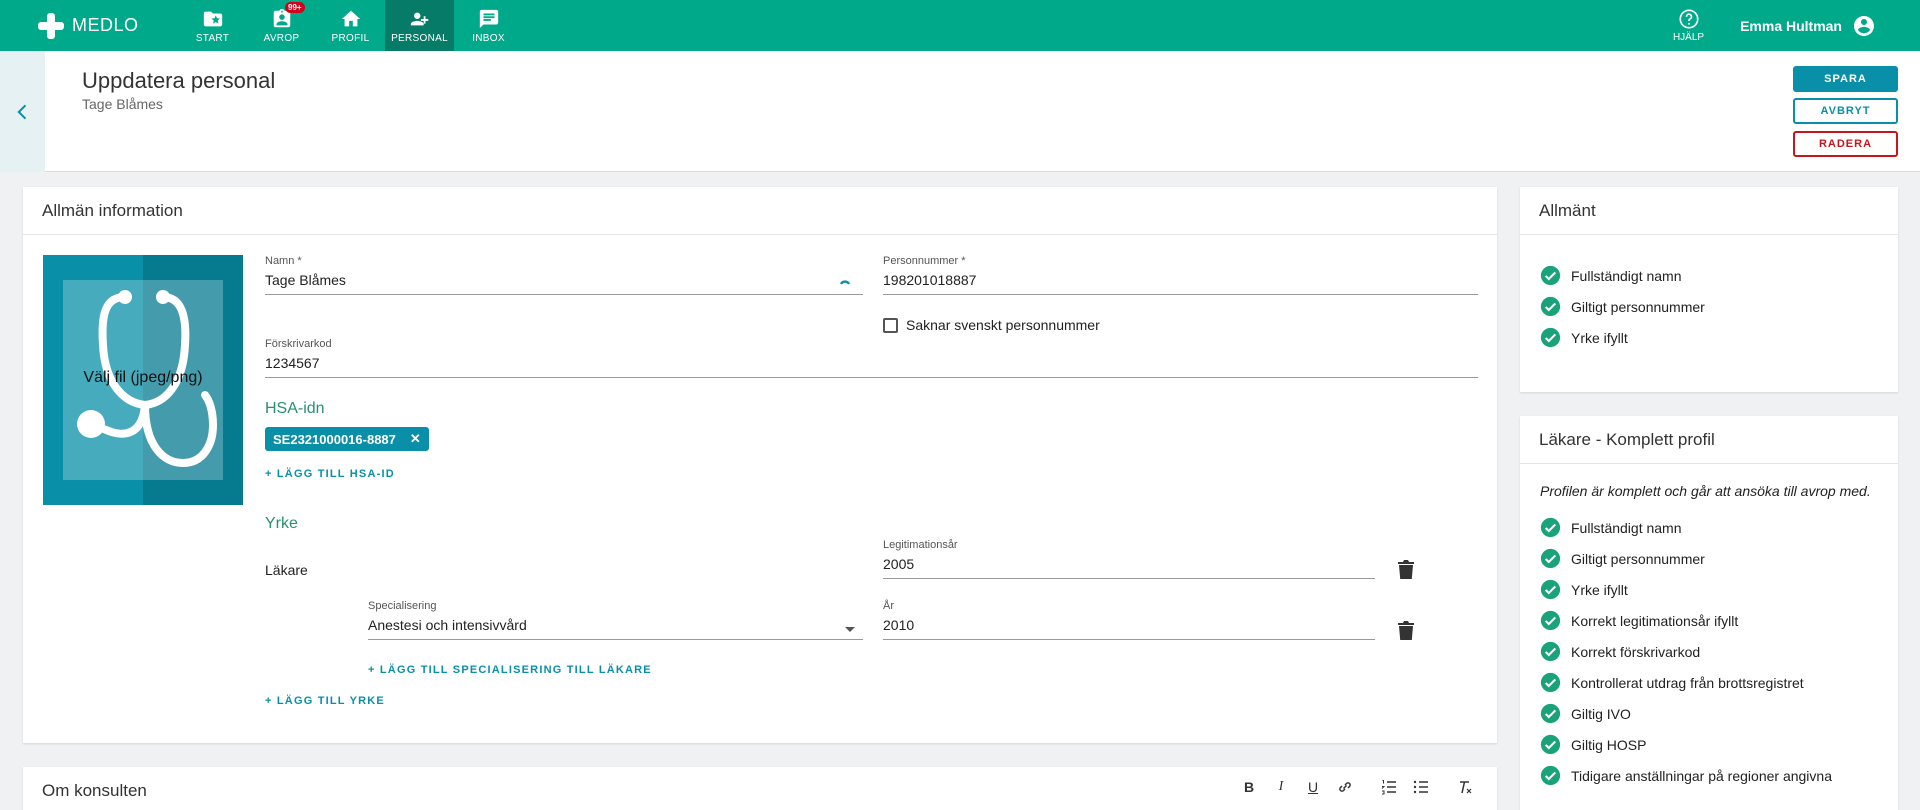 The width and height of the screenshot is (1920, 810). Describe the element at coordinates (1406, 631) in the screenshot. I see `delete-spec-trash-icon` at that location.